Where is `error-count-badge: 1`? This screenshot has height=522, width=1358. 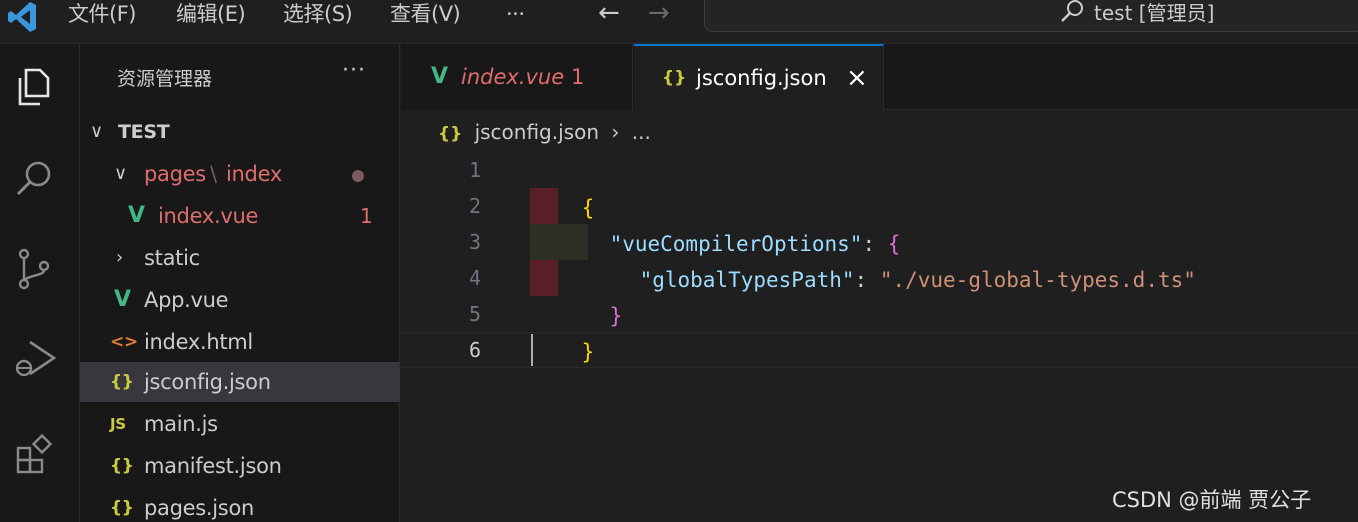 error-count-badge: 1 is located at coordinates (366, 216).